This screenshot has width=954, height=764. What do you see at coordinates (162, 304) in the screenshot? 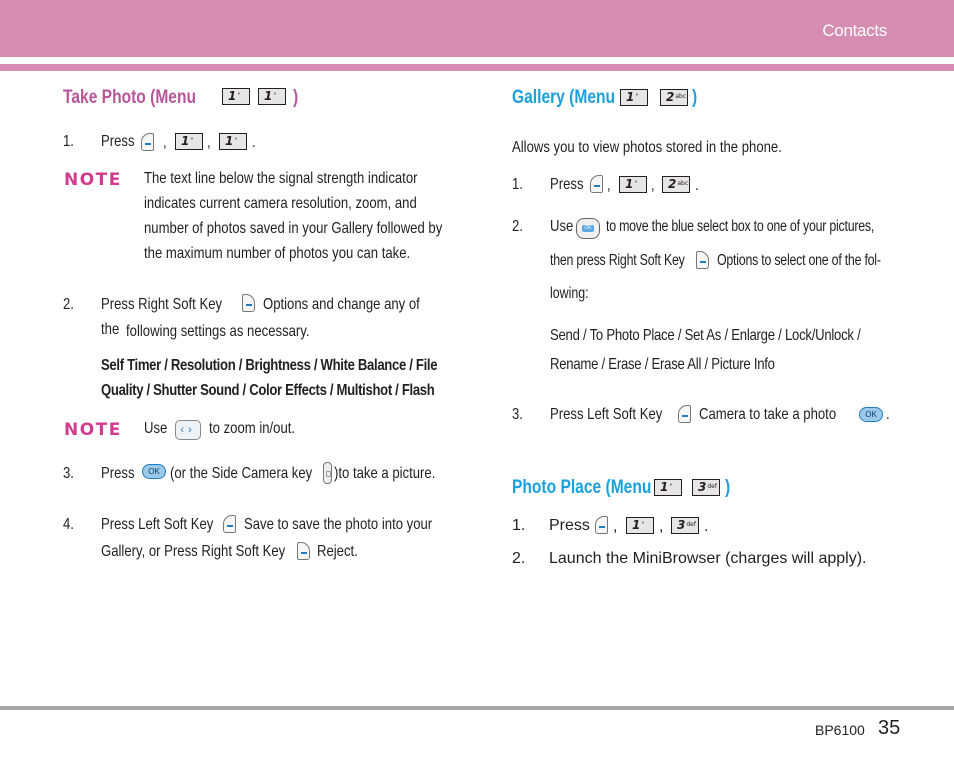
I see `step-text: Press Right Soft Key` at bounding box center [162, 304].